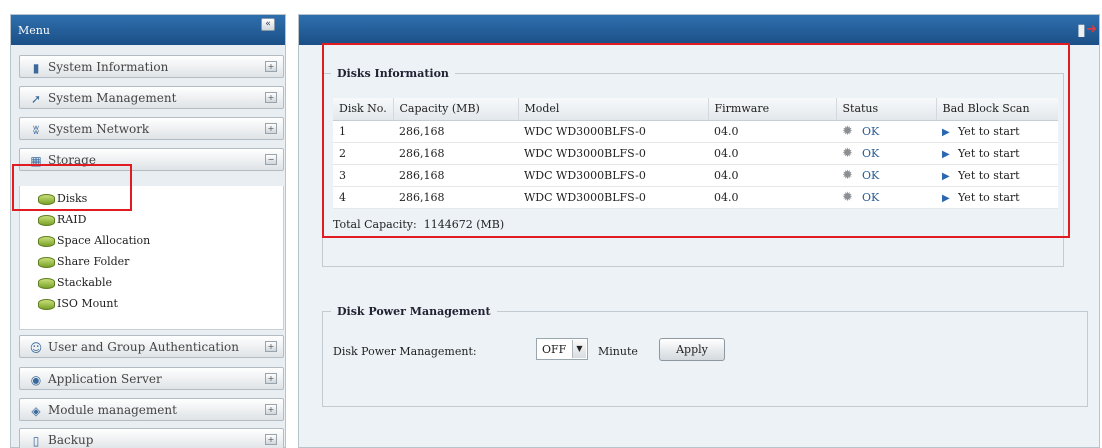 The width and height of the screenshot is (1102, 448). Describe the element at coordinates (393, 73) in the screenshot. I see `disks-information-legend: Disks Information` at that location.